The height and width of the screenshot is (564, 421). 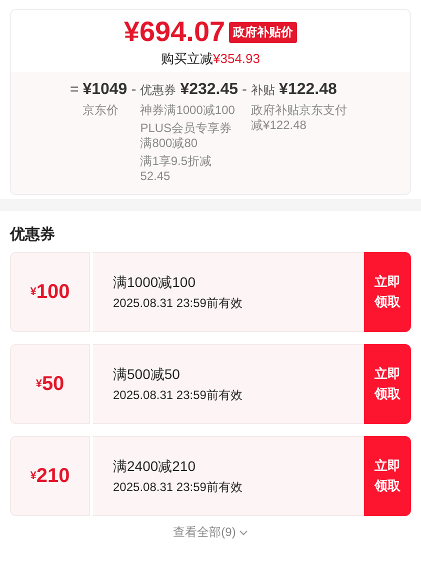 I want to click on coupon-value-stub: ¥100, so click(x=50, y=292).